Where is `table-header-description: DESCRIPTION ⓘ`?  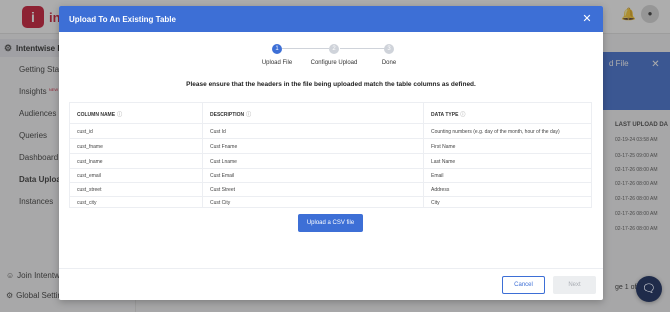
table-header-description: DESCRIPTION ⓘ is located at coordinates (227, 113).